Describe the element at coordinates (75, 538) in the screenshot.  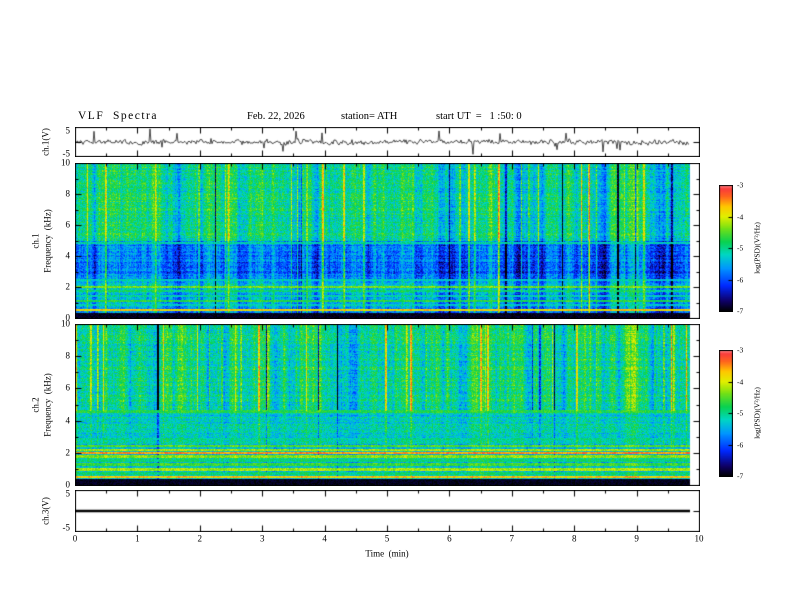
I see `x-tick-label: 0` at that location.